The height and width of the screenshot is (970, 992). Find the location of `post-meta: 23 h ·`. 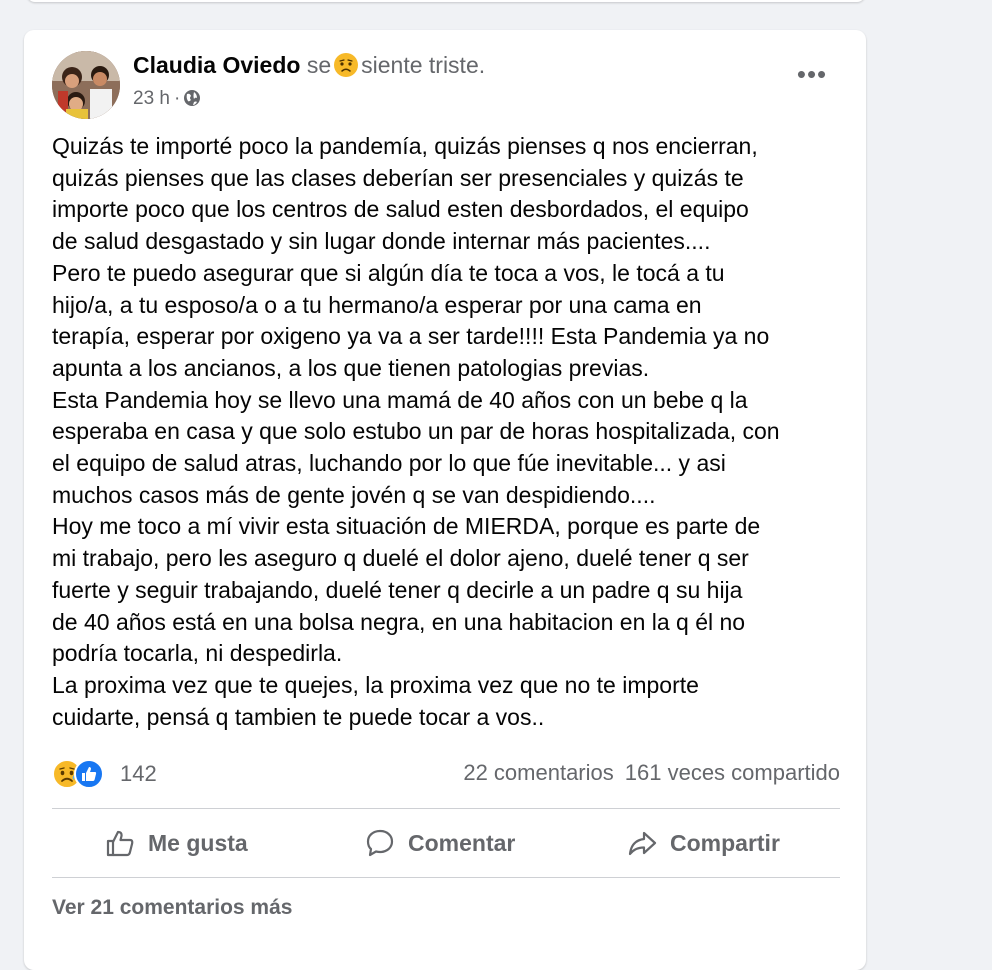

post-meta: 23 h · is located at coordinates (167, 99).